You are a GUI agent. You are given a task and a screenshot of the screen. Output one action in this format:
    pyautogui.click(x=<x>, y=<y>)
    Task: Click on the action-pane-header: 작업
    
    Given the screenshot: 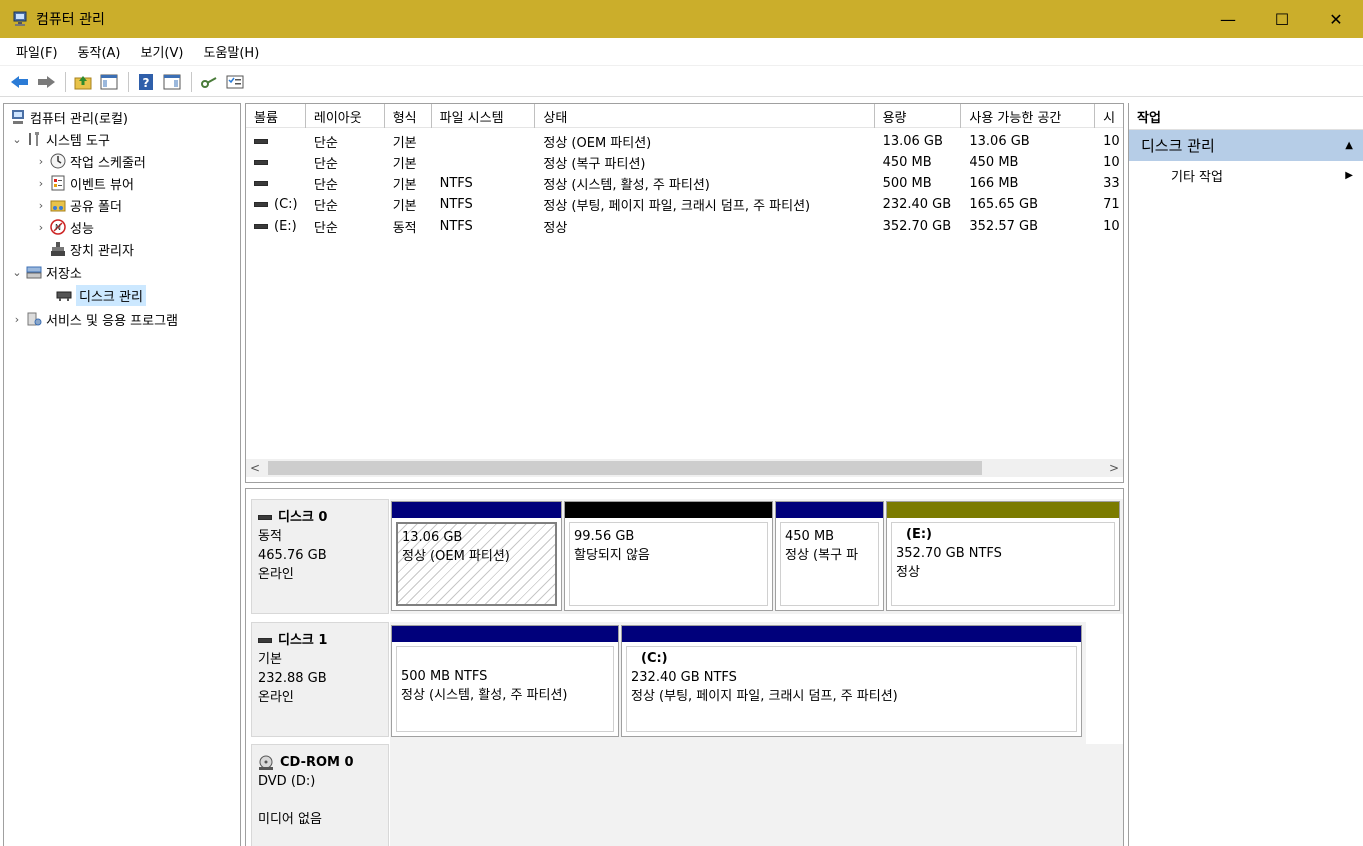 What is the action you would take?
    pyautogui.click(x=1246, y=116)
    